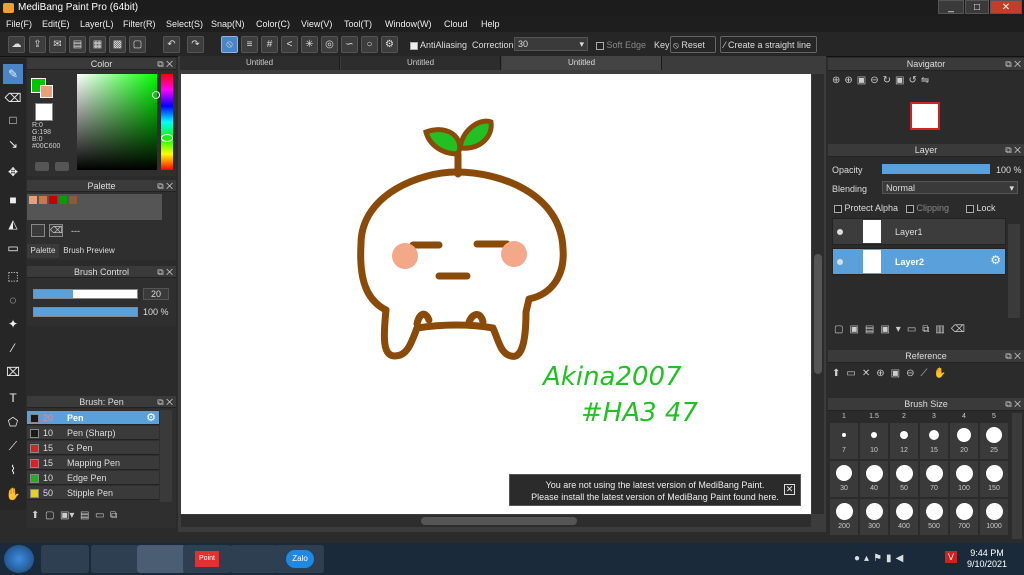 This screenshot has height=575, width=1024. Describe the element at coordinates (856, 329) in the screenshot. I see `copy-layer-icon: ▣` at that location.